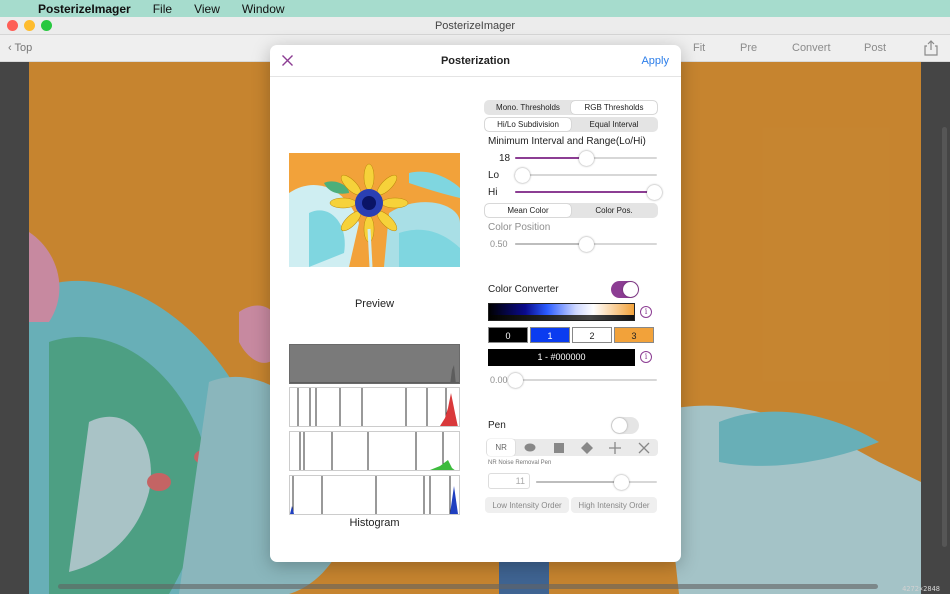 Image resolution: width=950 pixels, height=594 pixels. What do you see at coordinates (614, 124) in the screenshot?
I see `equal-interval-segment: Equal Interval` at bounding box center [614, 124].